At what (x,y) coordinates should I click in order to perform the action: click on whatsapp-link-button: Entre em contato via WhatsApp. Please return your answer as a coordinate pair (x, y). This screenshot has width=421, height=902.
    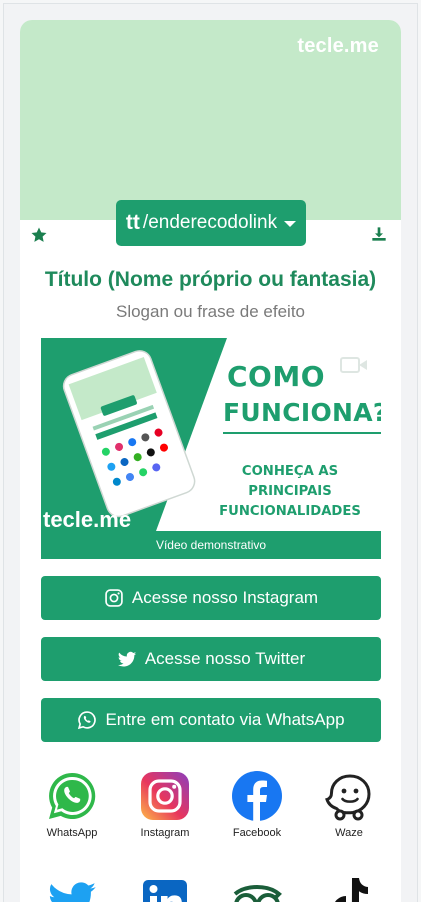
    Looking at the image, I should click on (211, 720).